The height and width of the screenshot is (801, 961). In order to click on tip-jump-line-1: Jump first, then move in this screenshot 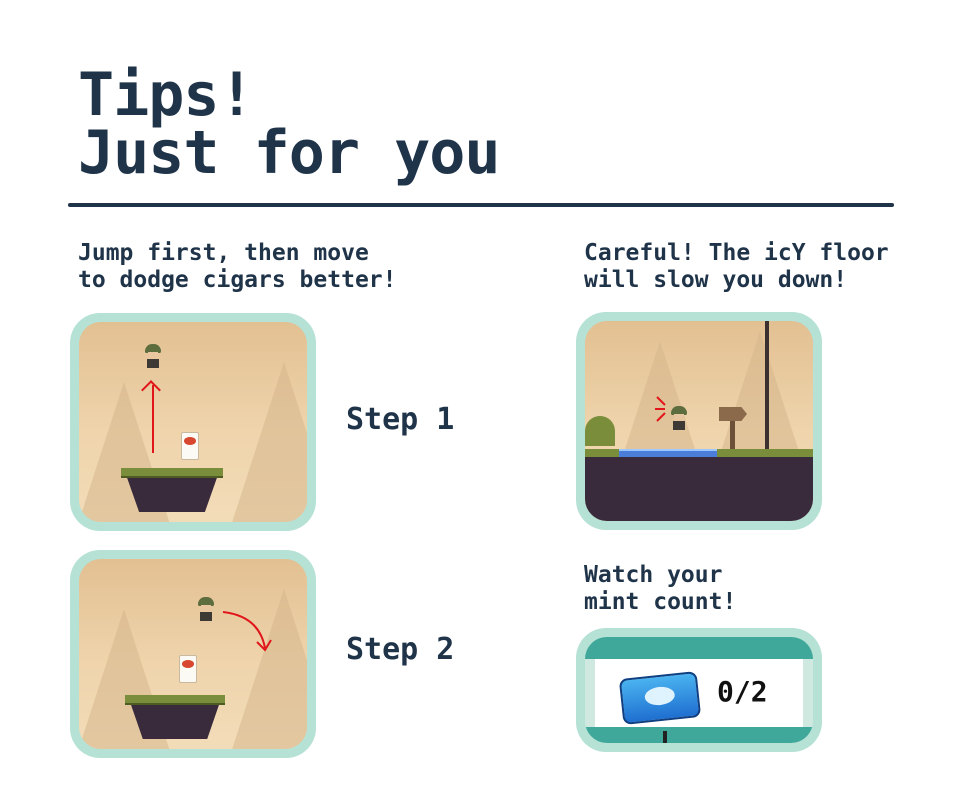, I will do `click(223, 253)`.